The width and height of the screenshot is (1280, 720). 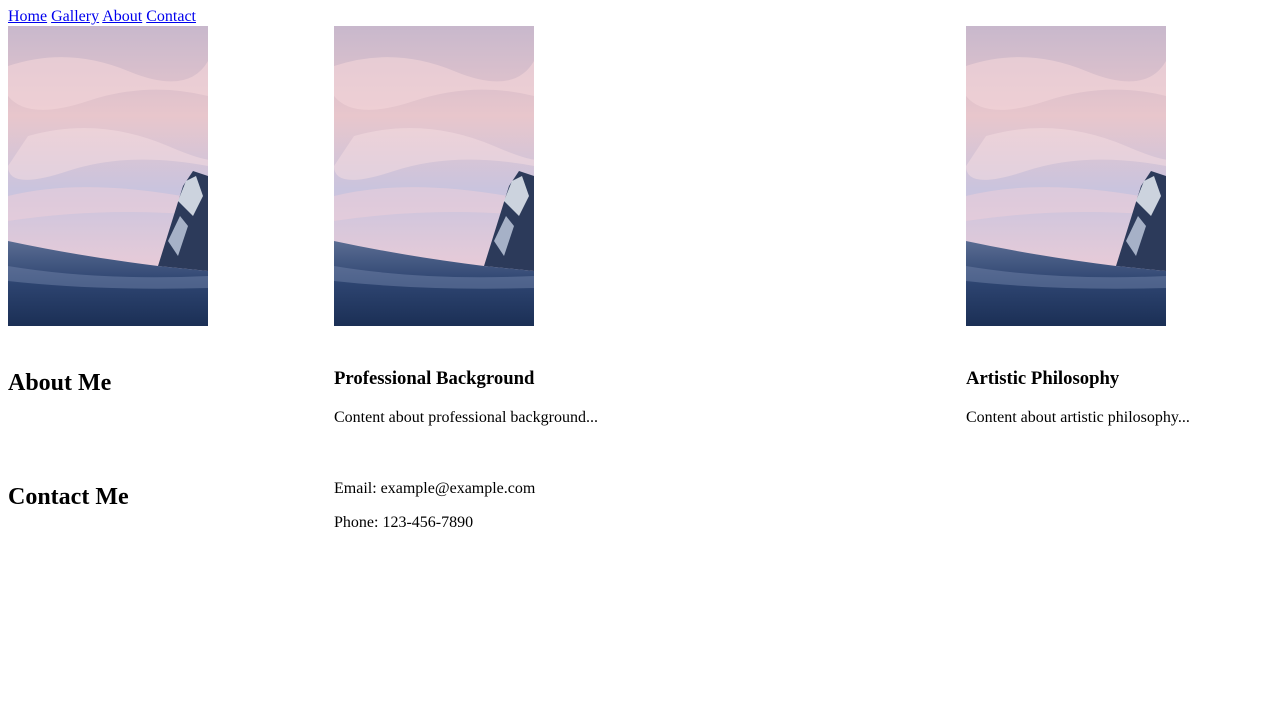 I want to click on nav-link-home: Home, so click(x=27, y=16).